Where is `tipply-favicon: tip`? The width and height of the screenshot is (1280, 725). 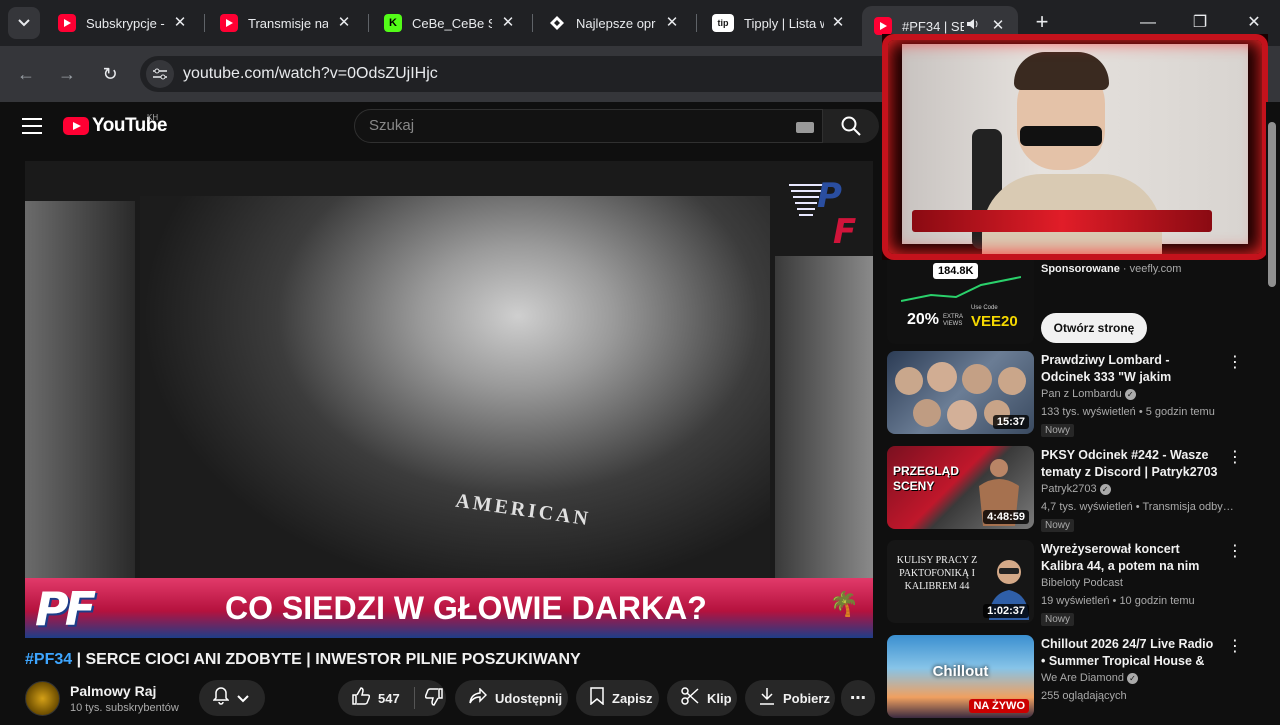 tipply-favicon: tip is located at coordinates (723, 23).